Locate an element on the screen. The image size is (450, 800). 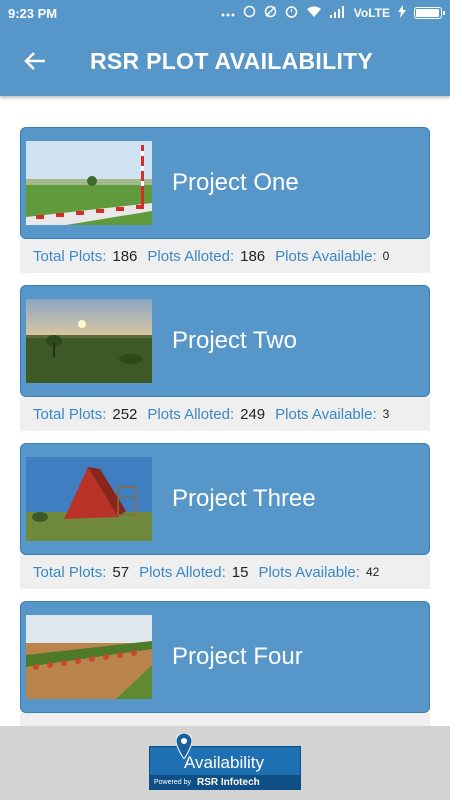
project-name: Project Four is located at coordinates (237, 656).